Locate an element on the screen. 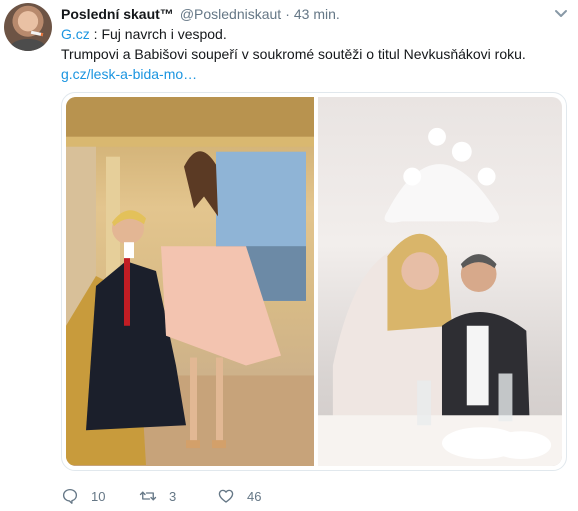  reply-button: 10 is located at coordinates (100, 496).